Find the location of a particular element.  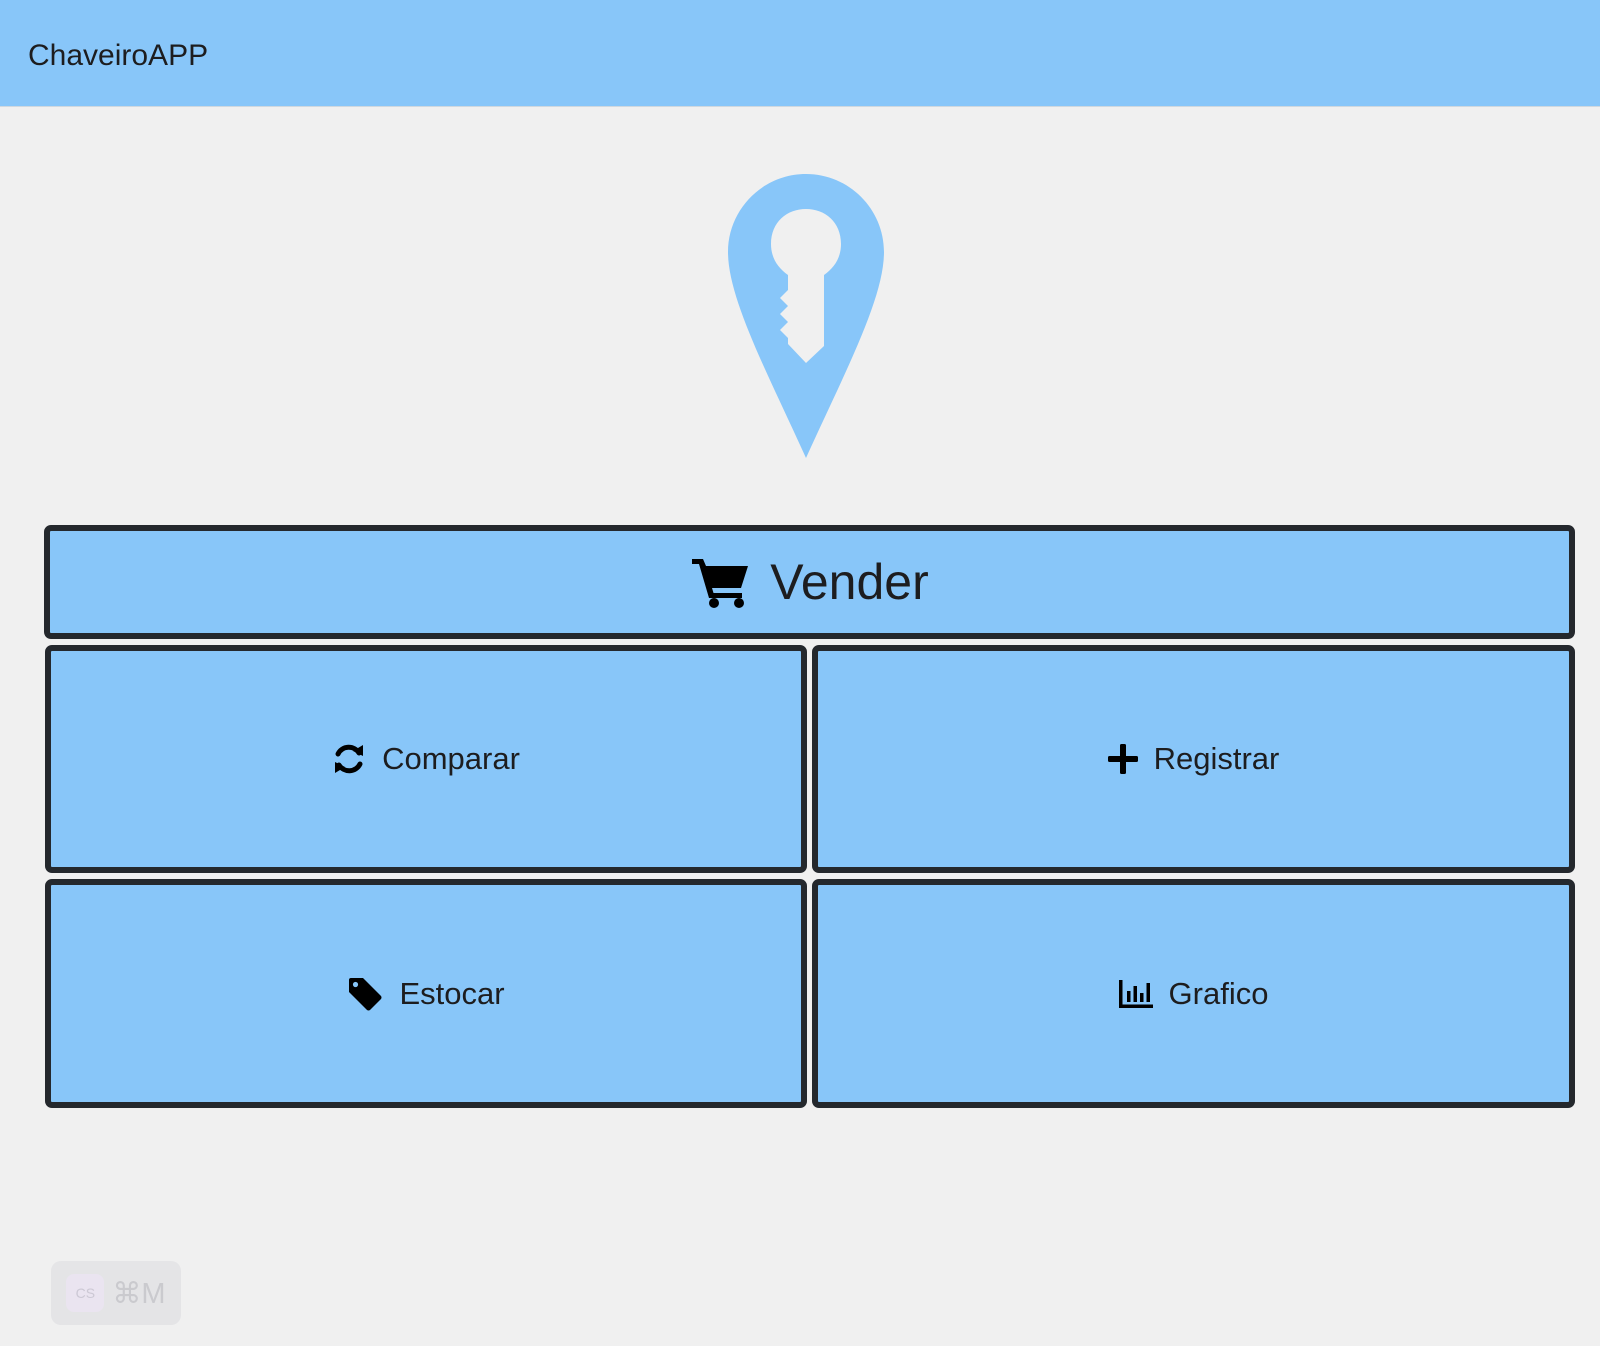

registrar-button: Registrar is located at coordinates (1193, 759).